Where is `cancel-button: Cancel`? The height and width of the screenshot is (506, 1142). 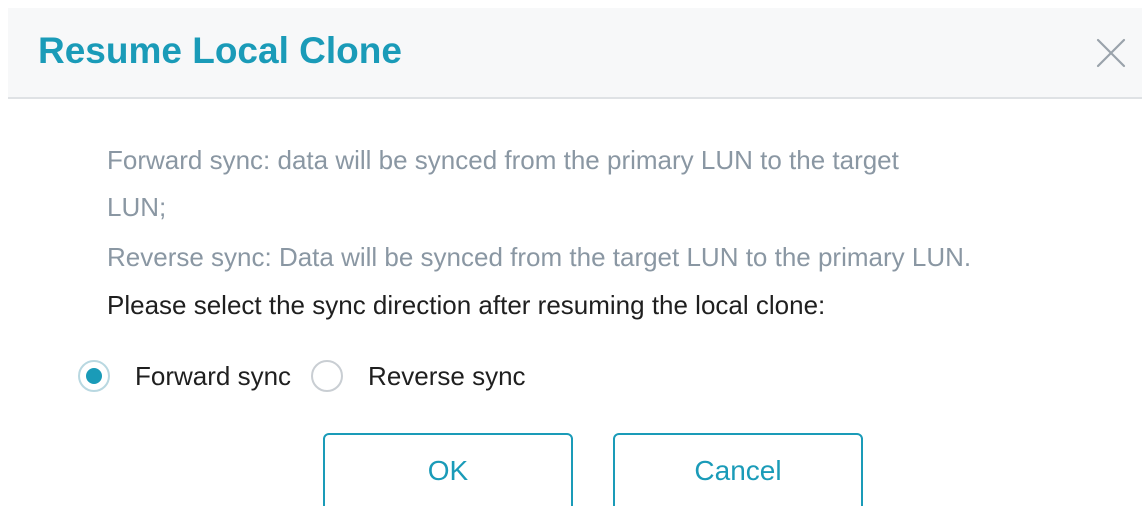 cancel-button: Cancel is located at coordinates (738, 469).